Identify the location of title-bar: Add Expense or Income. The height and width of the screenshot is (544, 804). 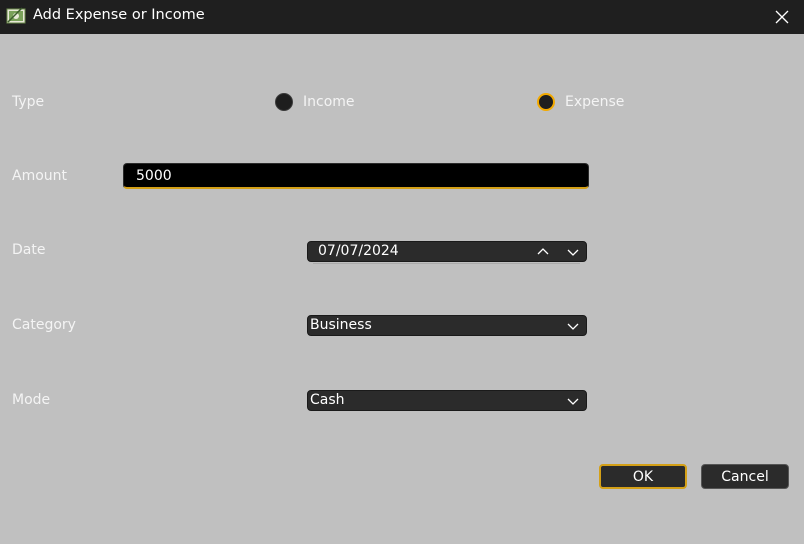
(402, 17).